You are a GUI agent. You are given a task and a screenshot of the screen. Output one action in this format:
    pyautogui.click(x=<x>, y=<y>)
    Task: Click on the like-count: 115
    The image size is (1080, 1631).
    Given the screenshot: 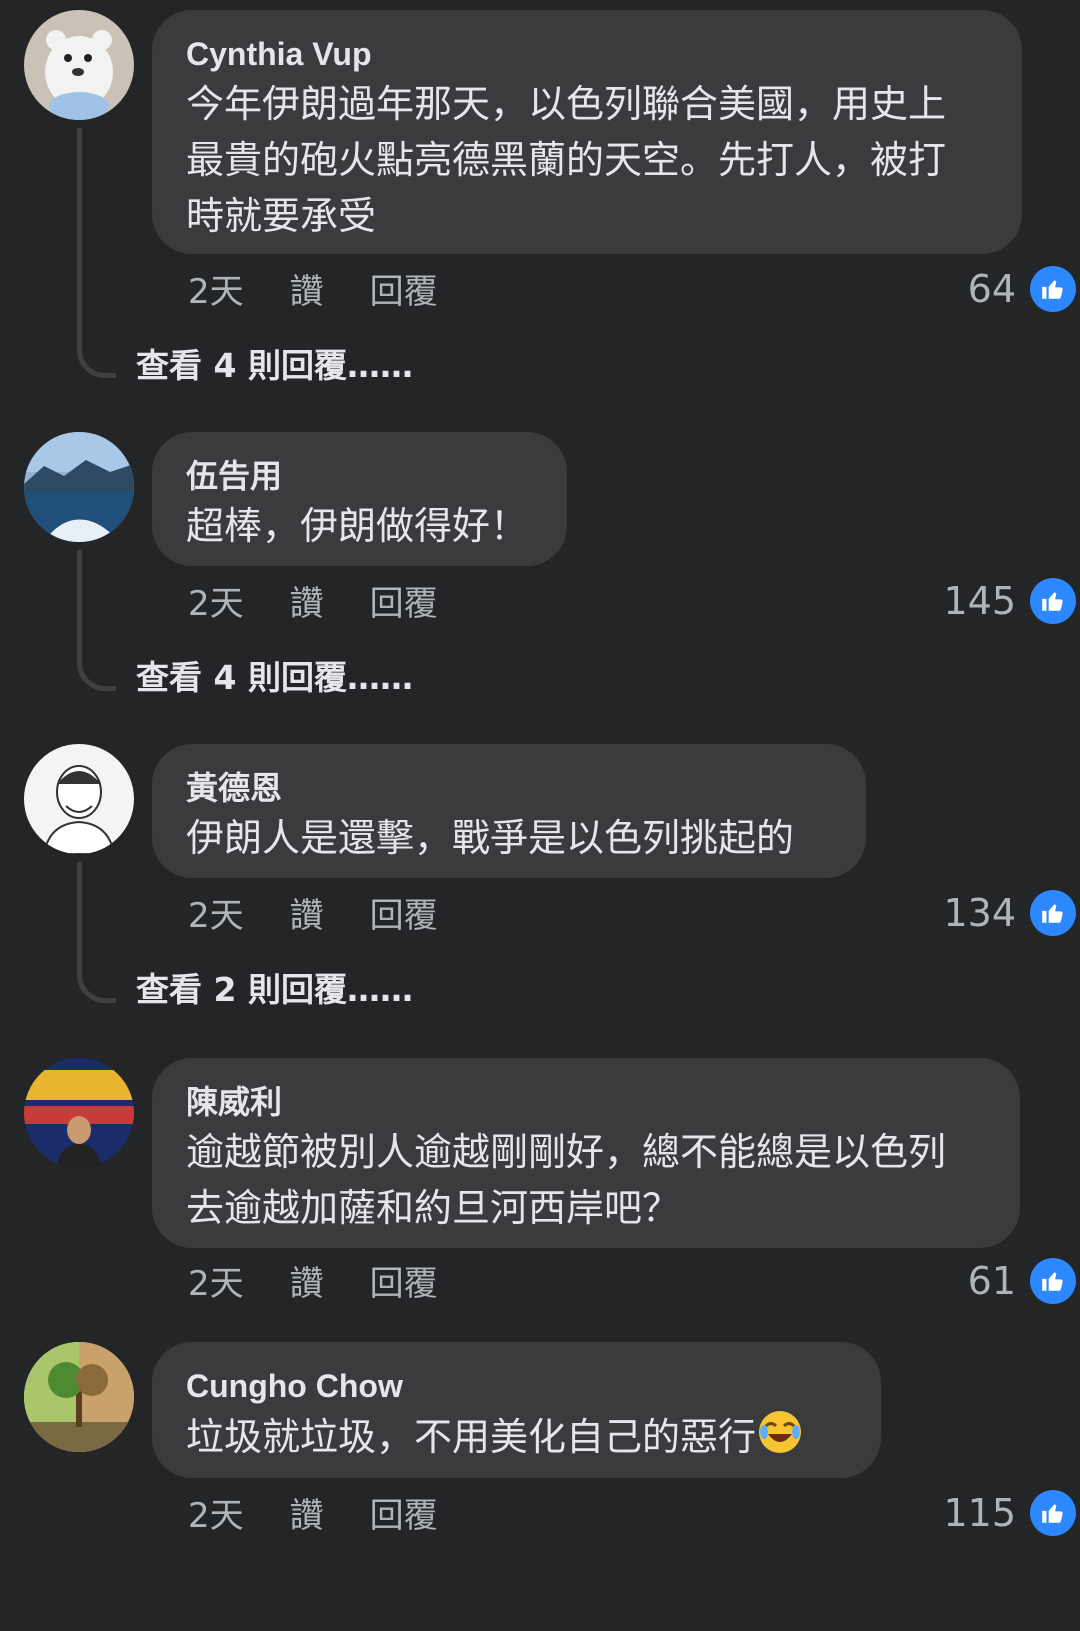 What is the action you would take?
    pyautogui.click(x=1009, y=1513)
    